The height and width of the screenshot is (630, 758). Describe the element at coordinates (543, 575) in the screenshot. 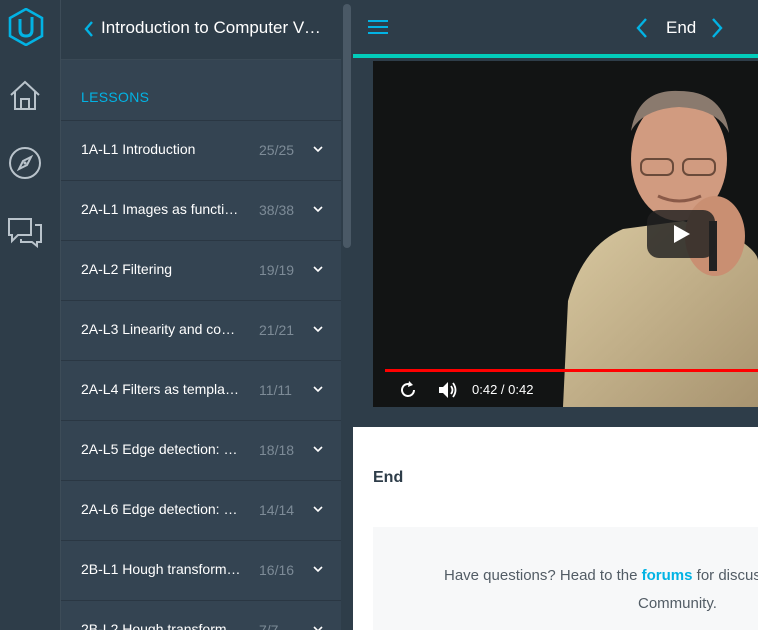

I see `help-prefix: Have questions? Head to the` at that location.